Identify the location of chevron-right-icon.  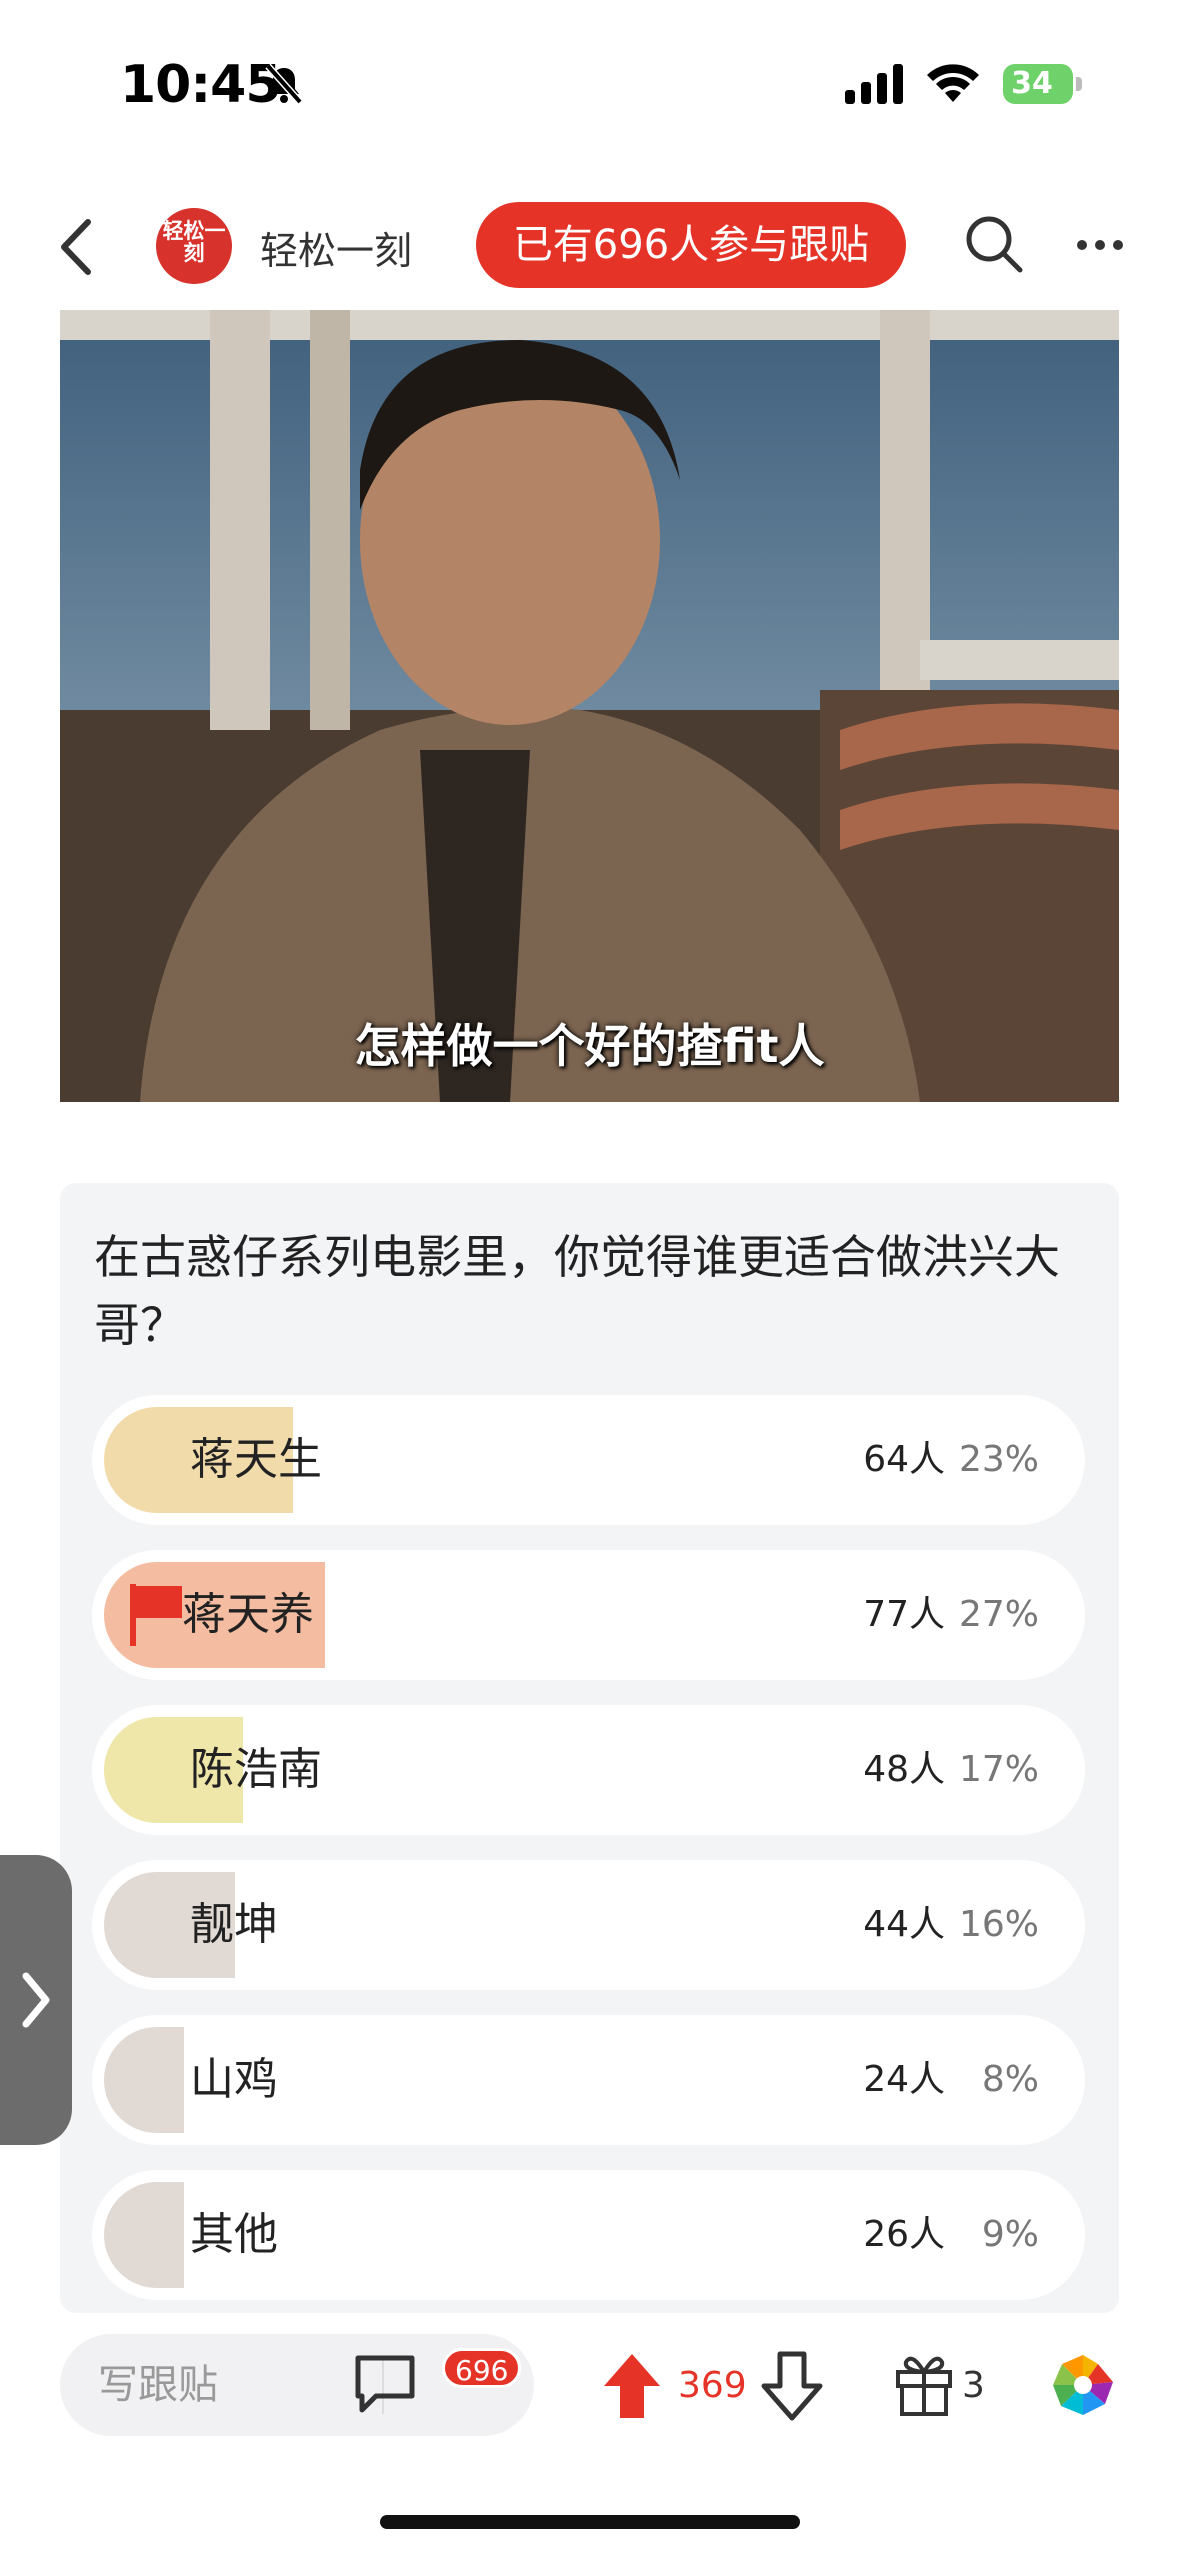
(36, 2000).